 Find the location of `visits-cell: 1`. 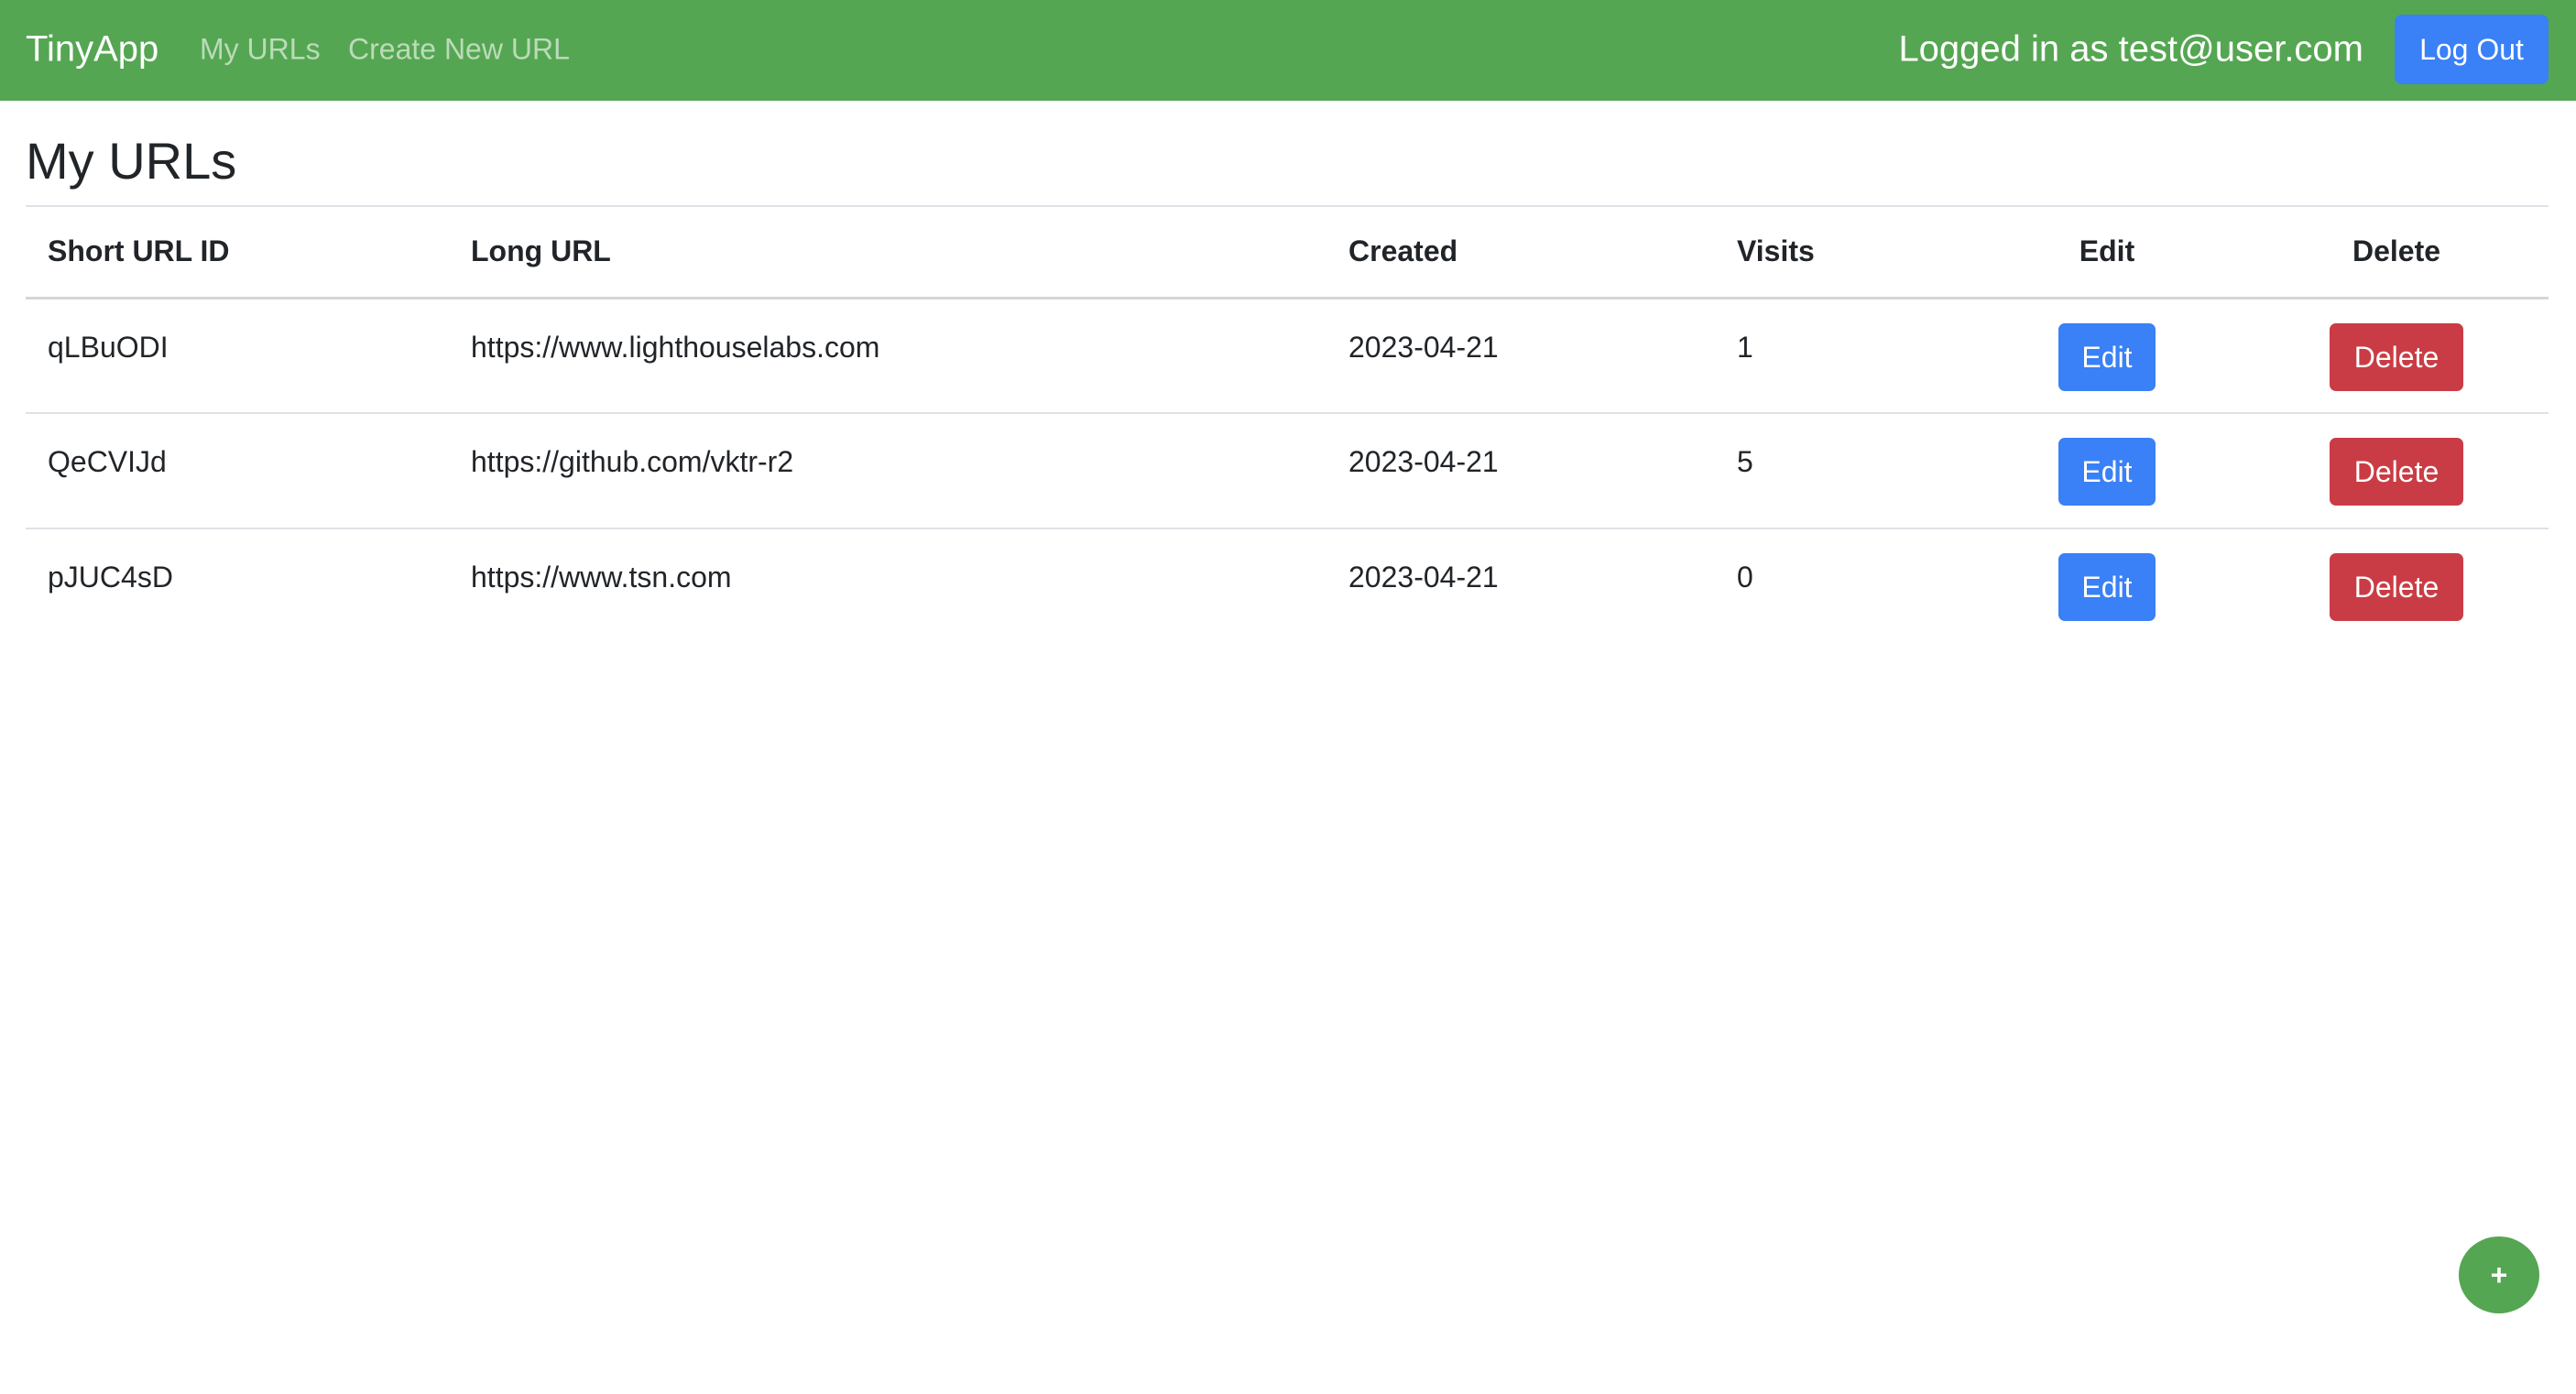

visits-cell: 1 is located at coordinates (1745, 347).